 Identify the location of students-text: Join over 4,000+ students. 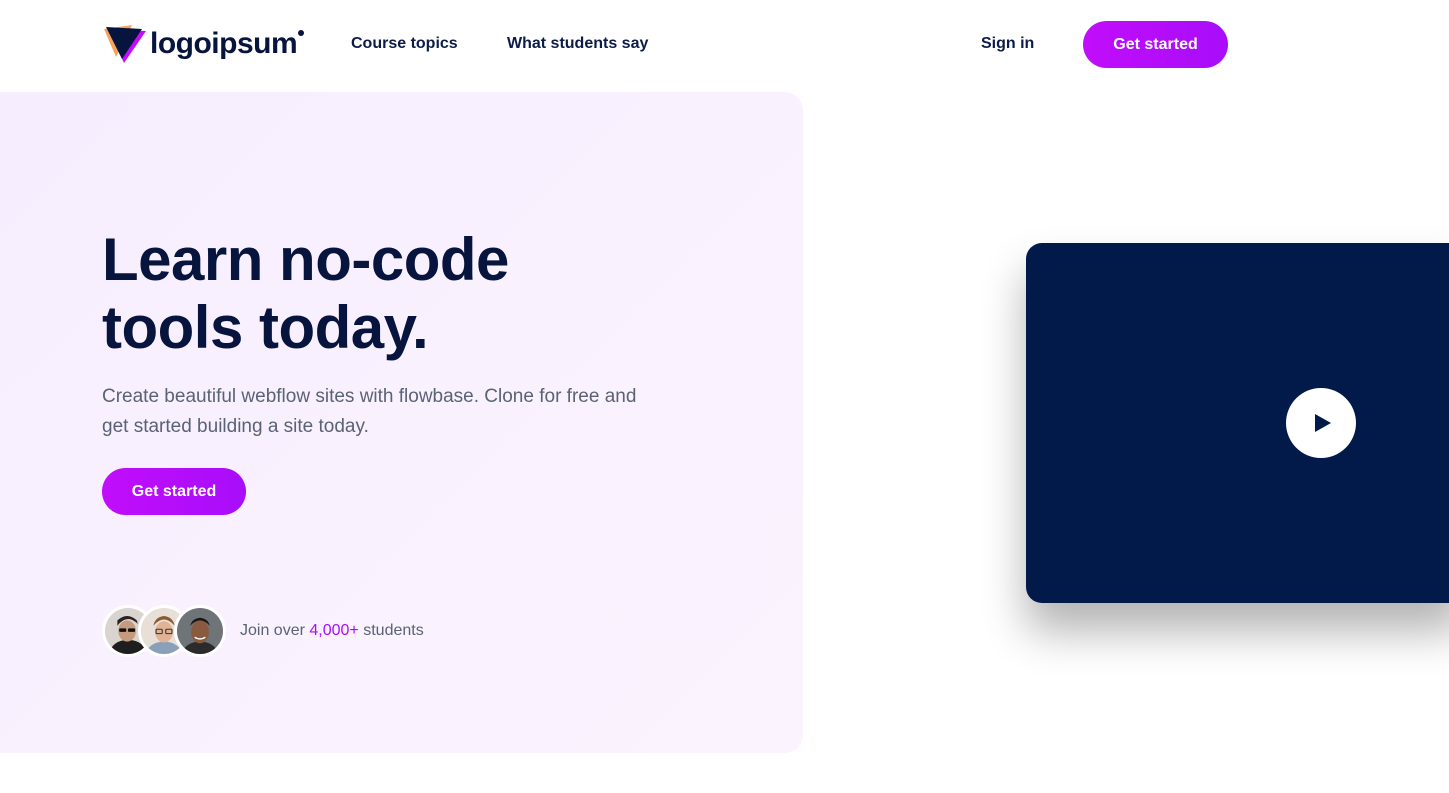
(332, 631).